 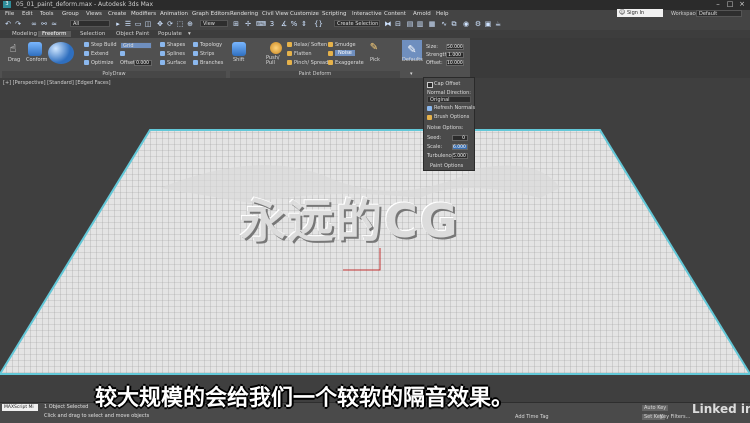 I want to click on menu-civil-view: Civil View, so click(x=275, y=14).